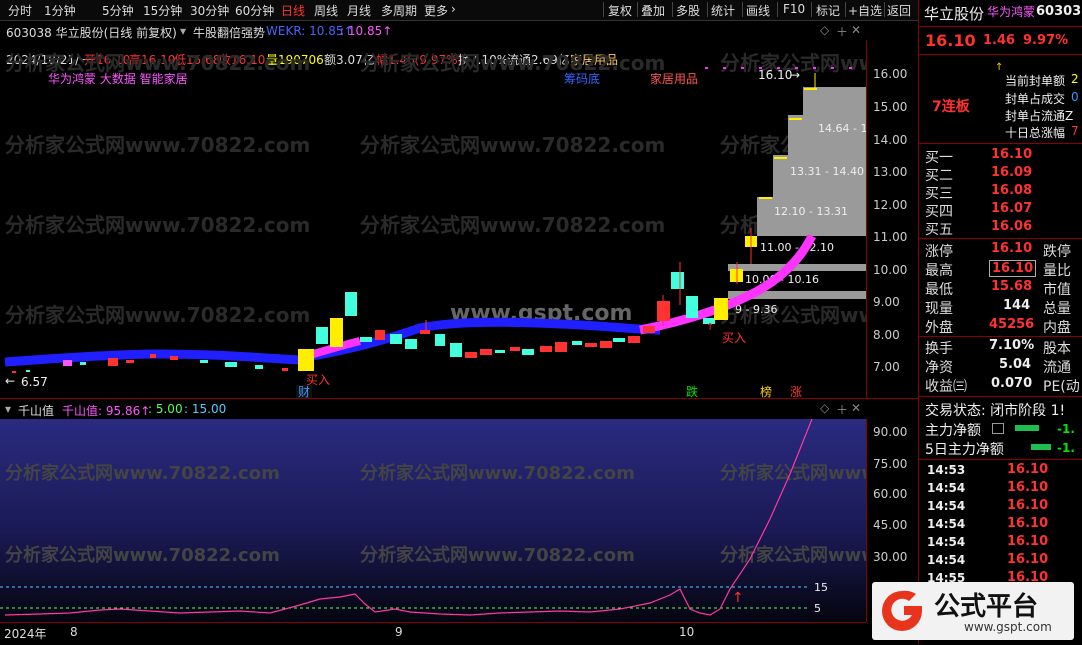  What do you see at coordinates (1035, 99) in the screenshot?
I see `seal-item: 封单占成交` at bounding box center [1035, 99].